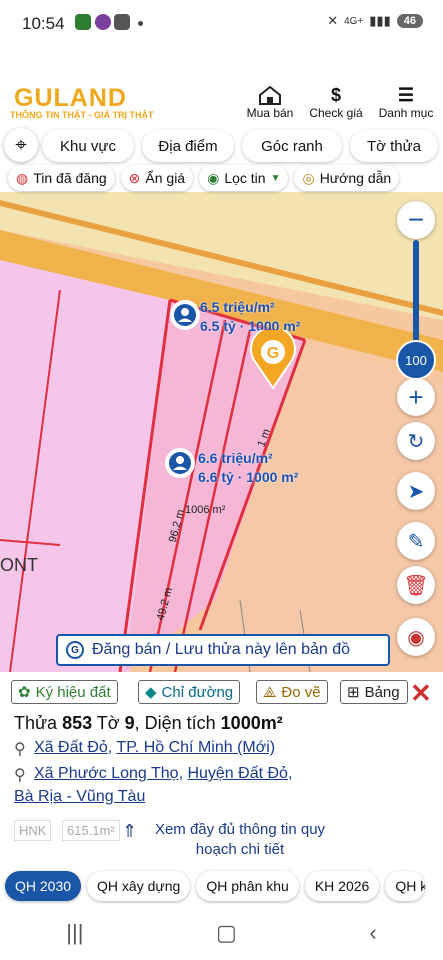  I want to click on filter-row-1: Khu vực Địa điểm Góc ranh Tờ thửa, so click(240, 146).